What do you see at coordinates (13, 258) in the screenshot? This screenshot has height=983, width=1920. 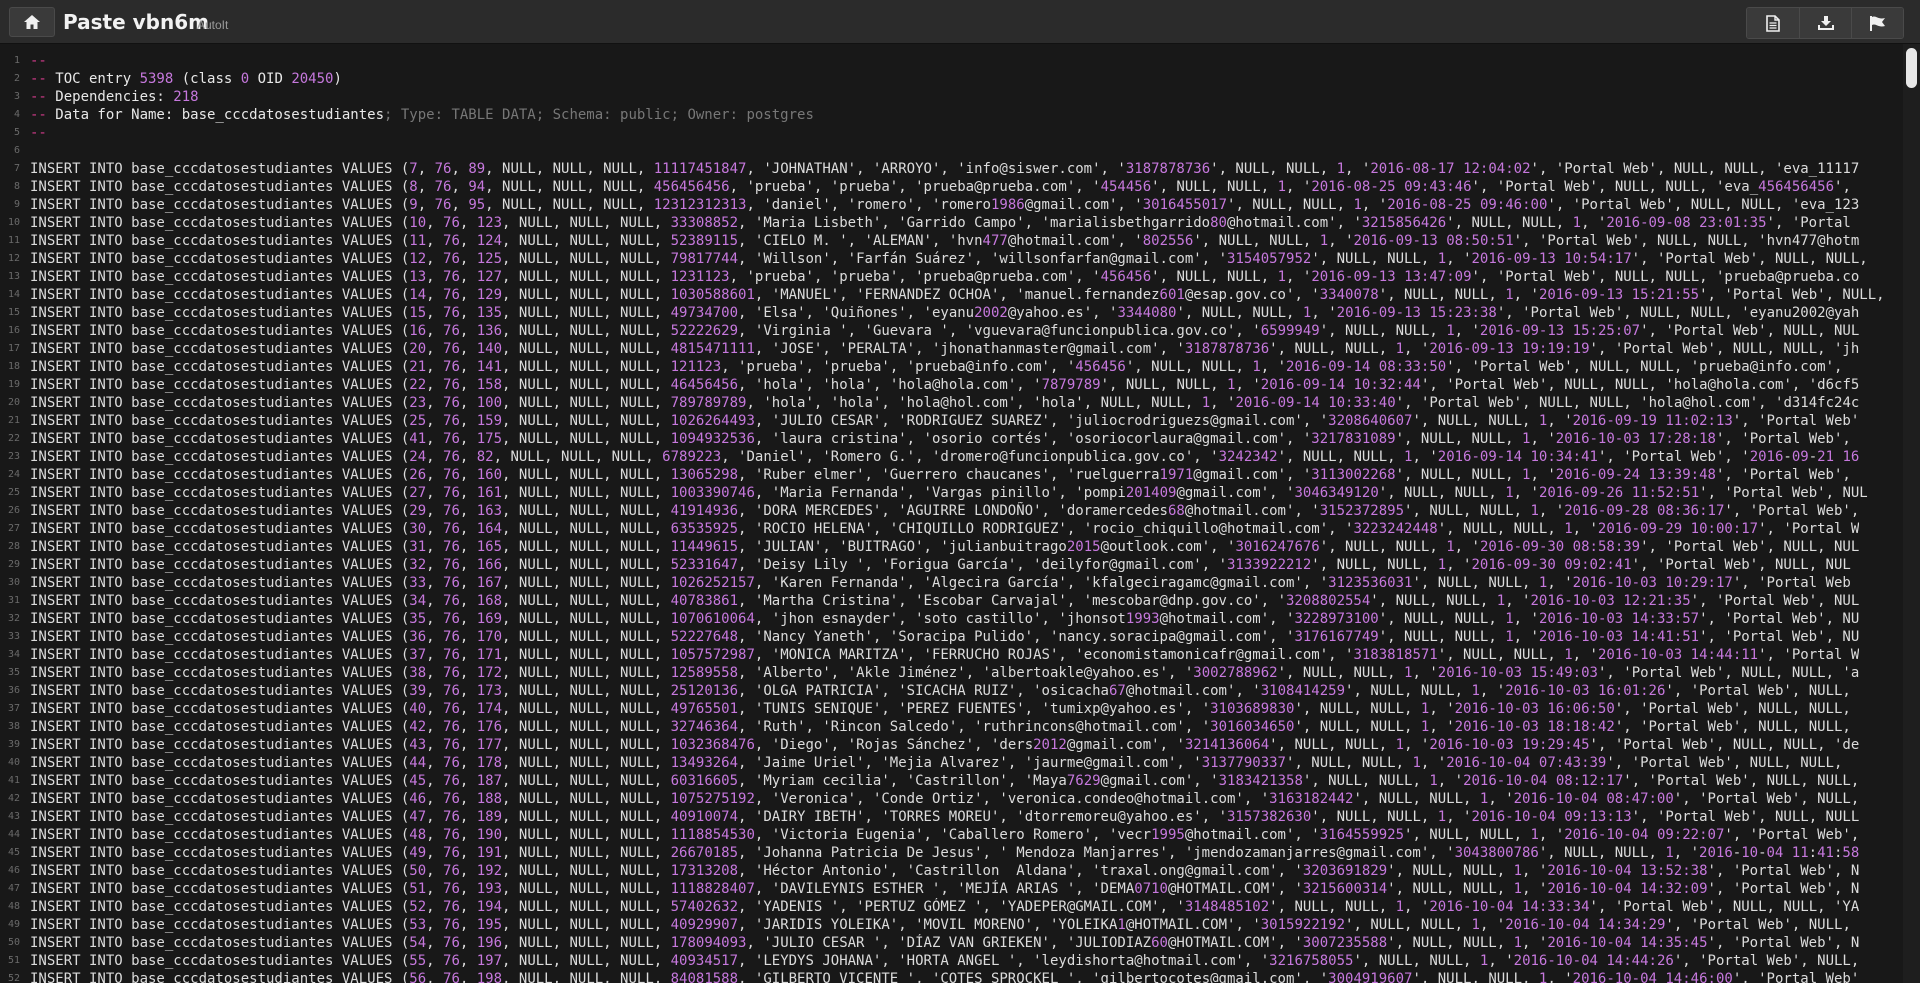 I see `line-number: 12` at bounding box center [13, 258].